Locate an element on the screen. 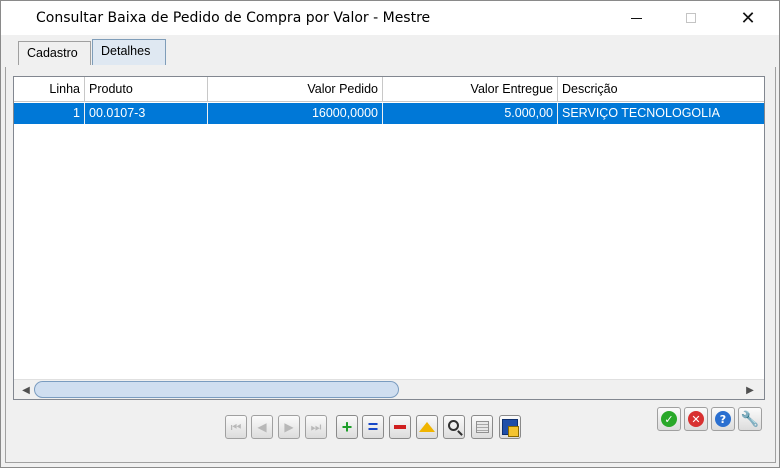 The image size is (780, 468). cell-valor-entregue: 5.000,00 is located at coordinates (470, 113).